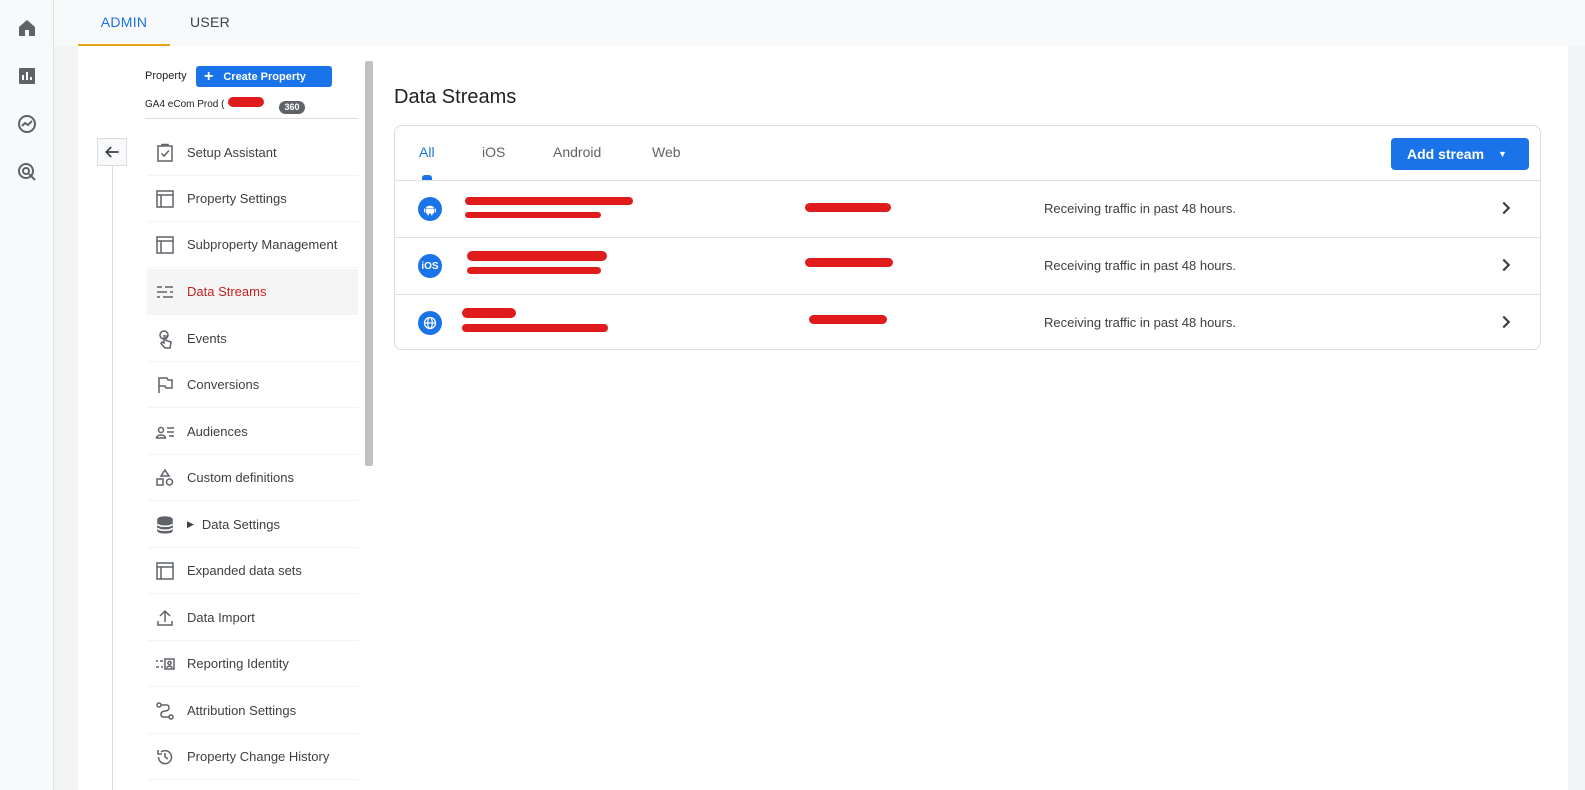 Image resolution: width=1585 pixels, height=790 pixels. What do you see at coordinates (240, 524) in the screenshot?
I see `nav-label: Data Settings` at bounding box center [240, 524].